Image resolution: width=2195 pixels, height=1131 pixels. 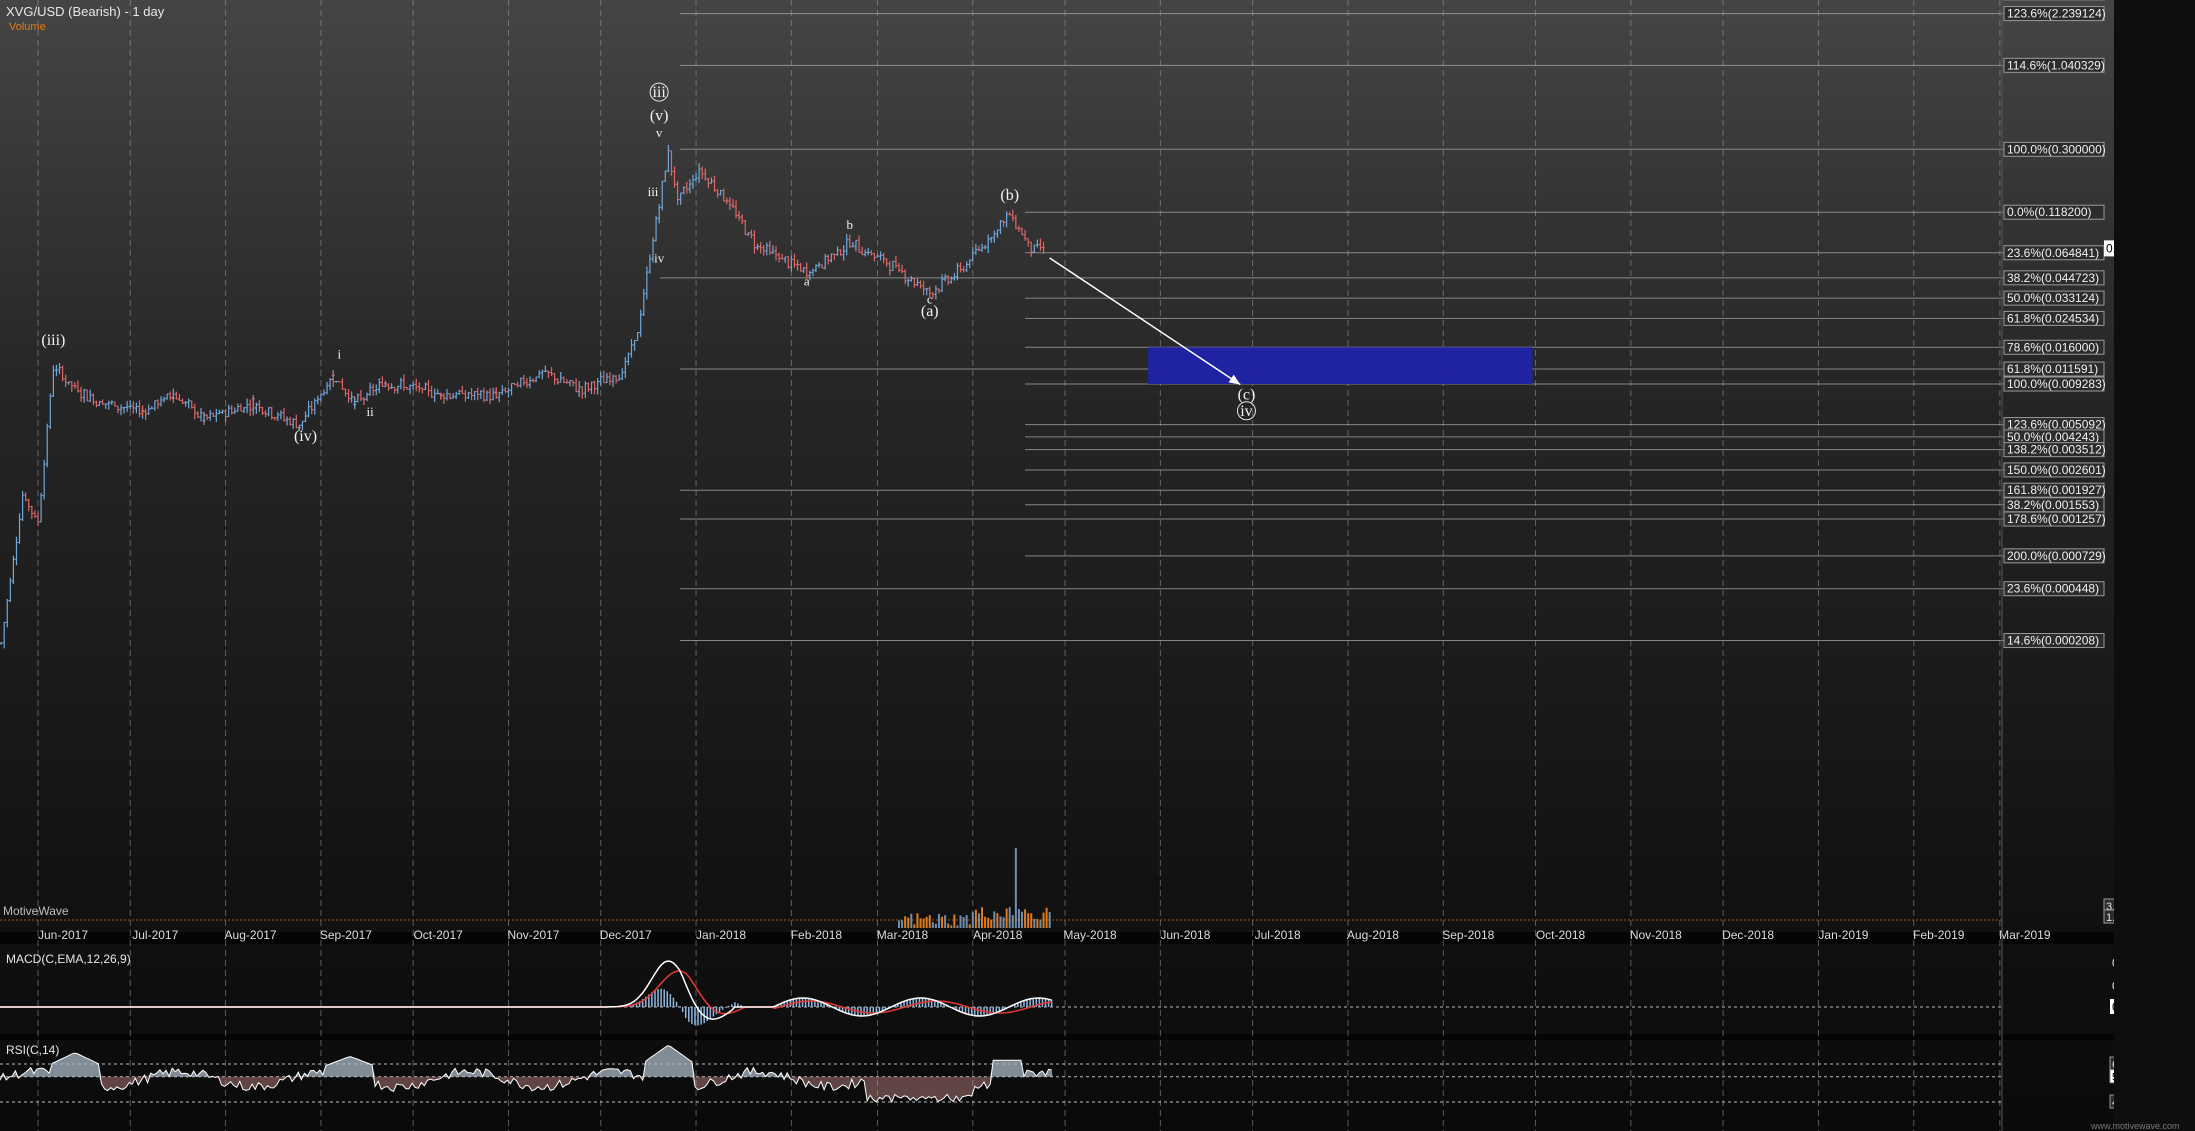 I want to click on x-tick-label: Aug-2017, so click(x=251, y=935).